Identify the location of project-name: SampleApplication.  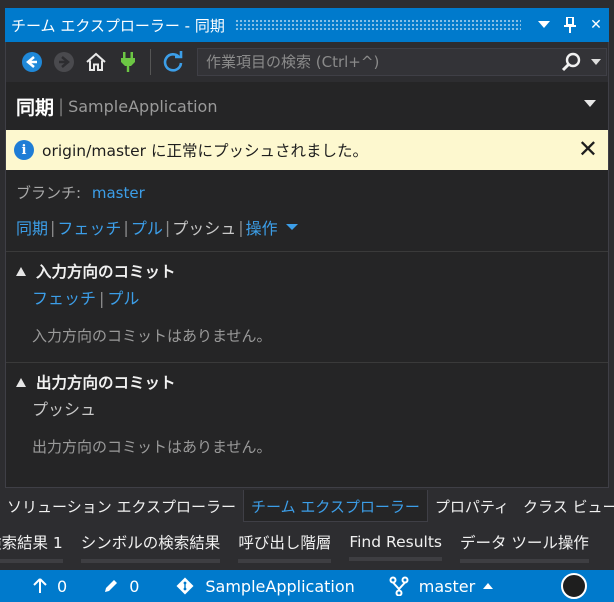
(143, 106).